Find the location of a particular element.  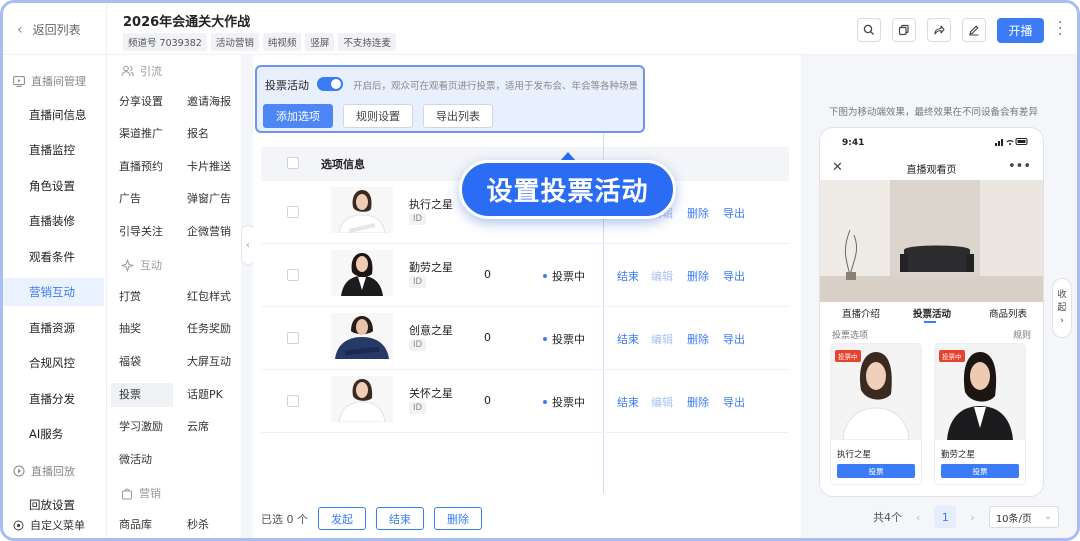

sidebar-item-resources: 直播资源 is located at coordinates (53, 328).